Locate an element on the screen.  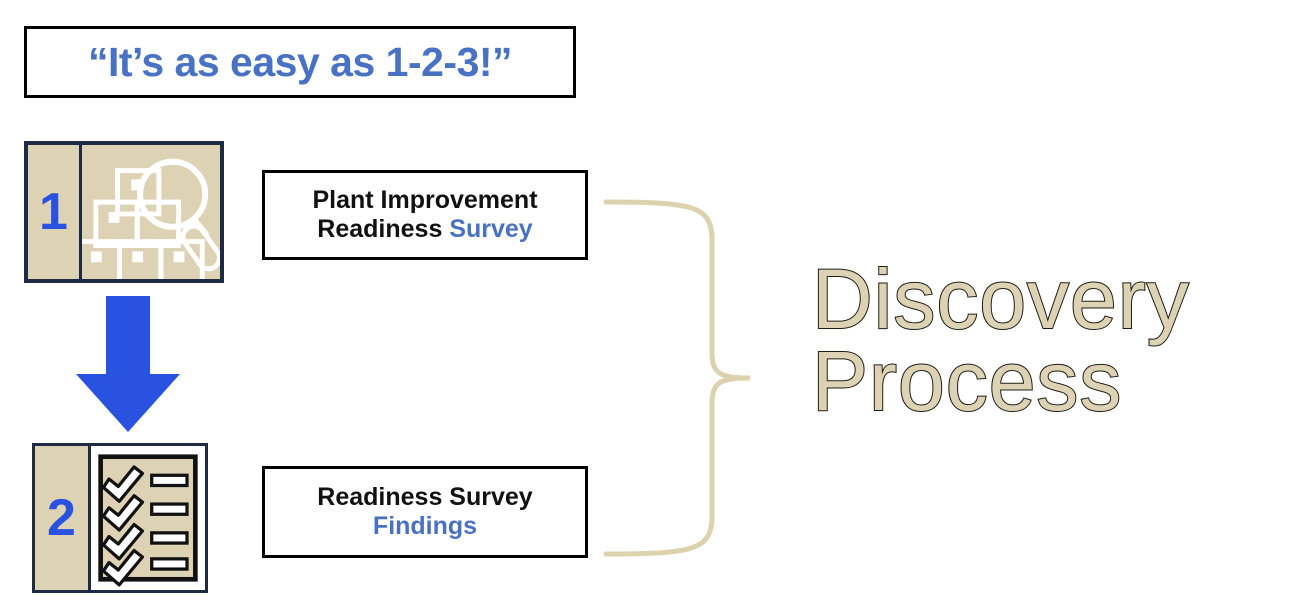
label-survey-line2-plain: Readiness is located at coordinates (383, 229).